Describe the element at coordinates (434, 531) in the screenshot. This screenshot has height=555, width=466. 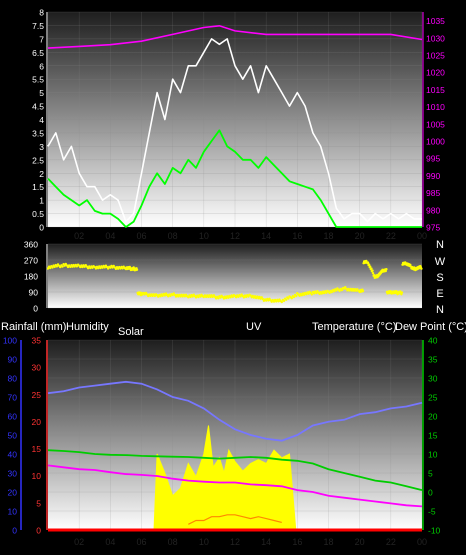
I see `temp-y-tick: -10` at that location.